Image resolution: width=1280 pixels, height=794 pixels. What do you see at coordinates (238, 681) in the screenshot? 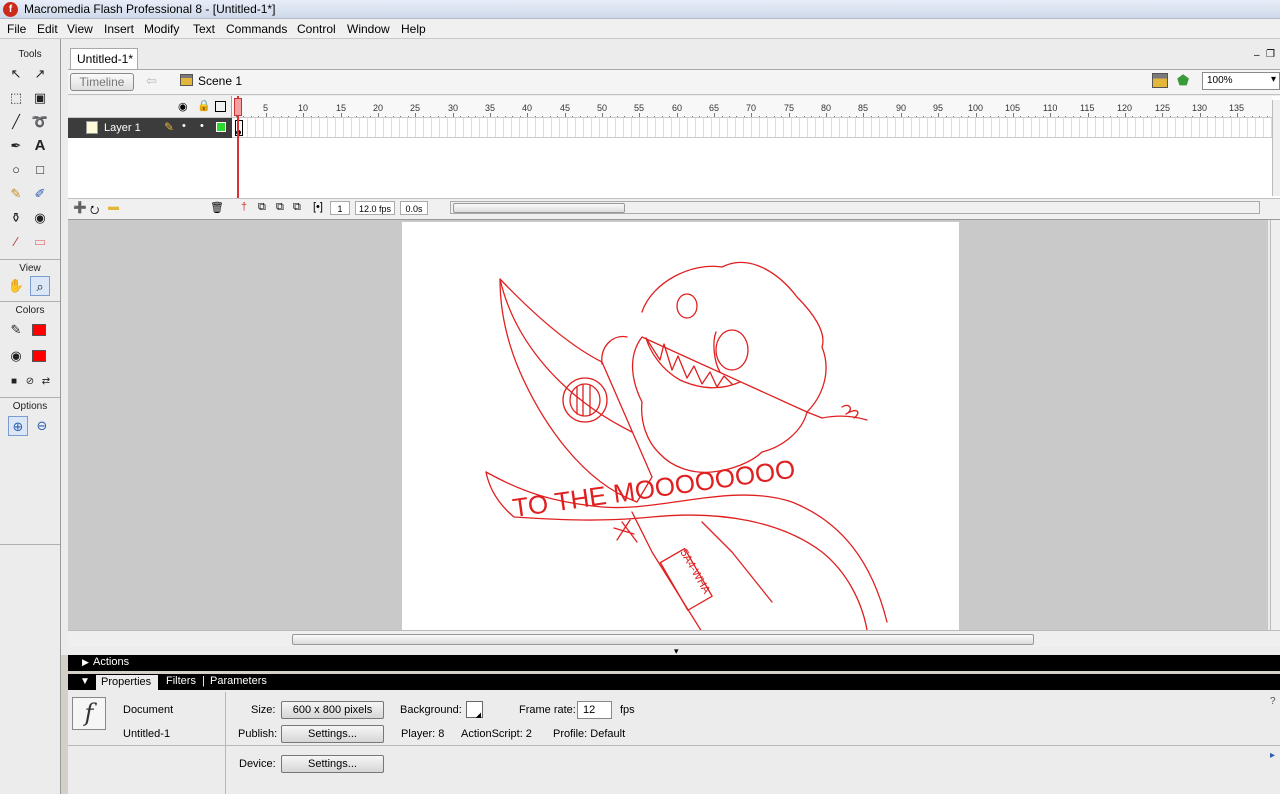
I see `tab-parameters: Parameters` at bounding box center [238, 681].